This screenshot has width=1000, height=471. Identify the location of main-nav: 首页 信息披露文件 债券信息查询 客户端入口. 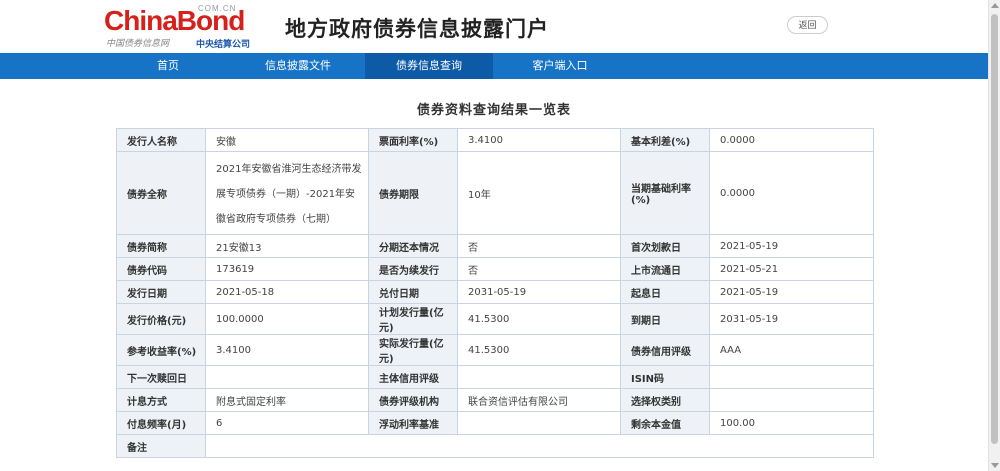
(494, 66).